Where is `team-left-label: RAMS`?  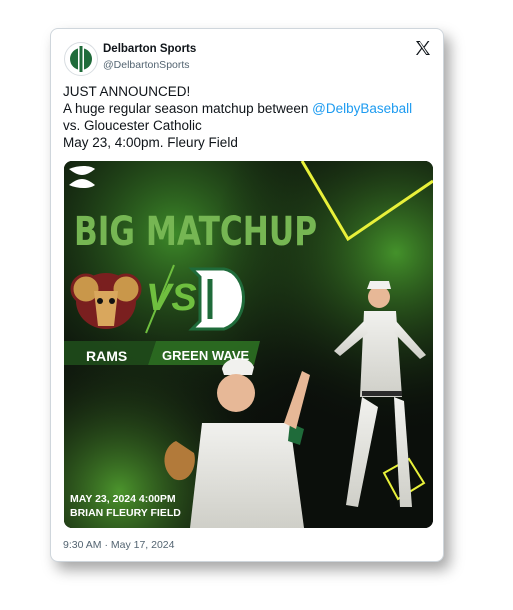
team-left-label: RAMS is located at coordinates (107, 356).